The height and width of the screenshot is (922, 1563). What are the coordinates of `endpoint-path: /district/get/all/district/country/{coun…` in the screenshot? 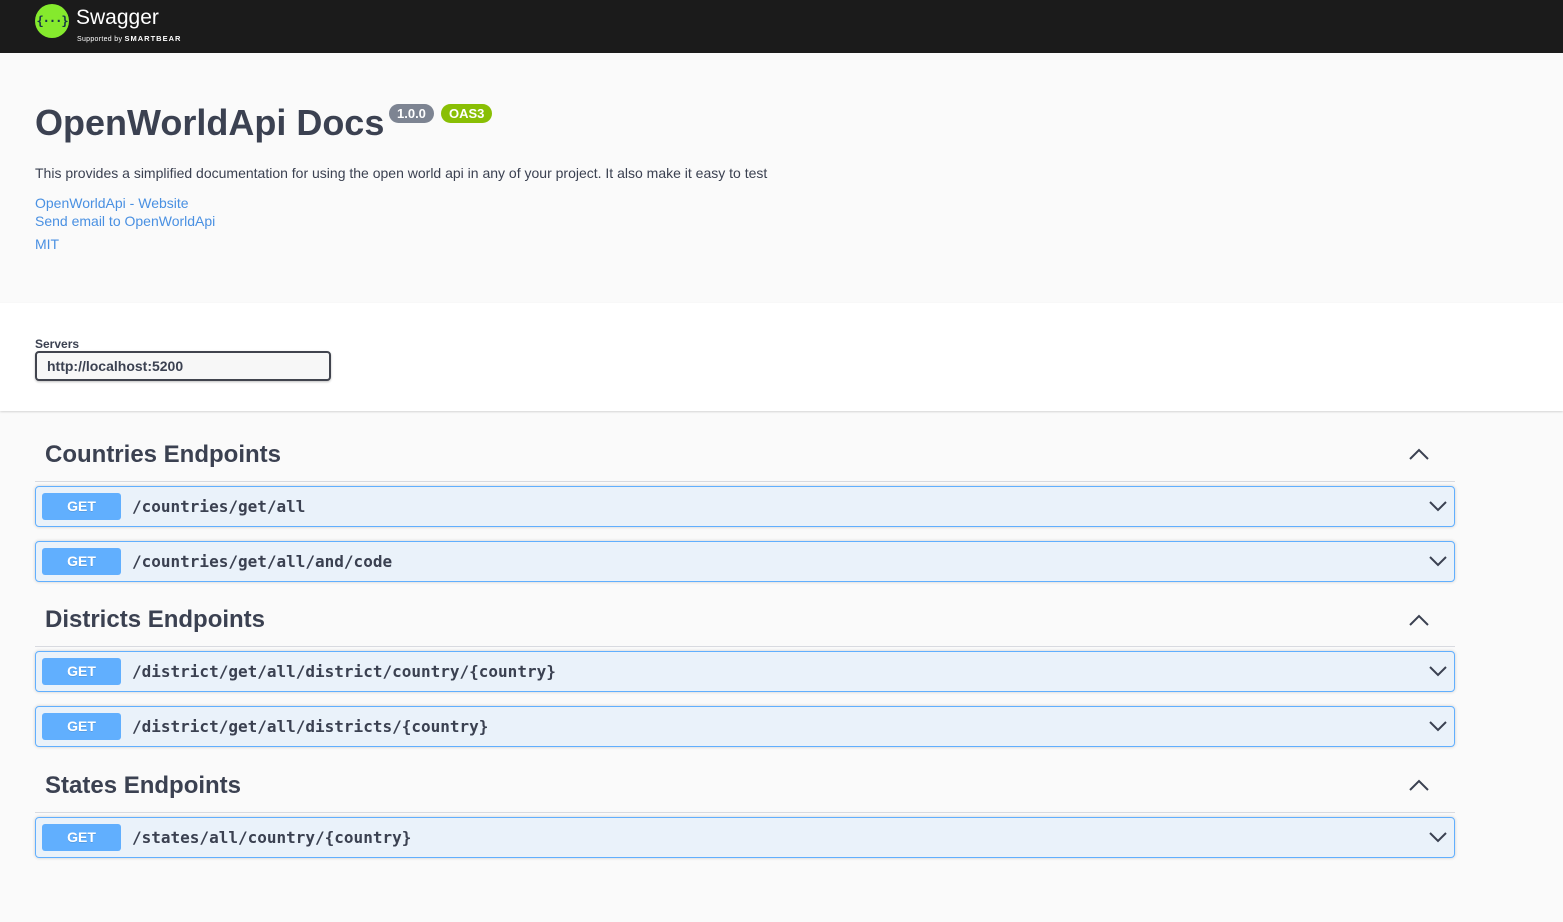 It's located at (344, 671).